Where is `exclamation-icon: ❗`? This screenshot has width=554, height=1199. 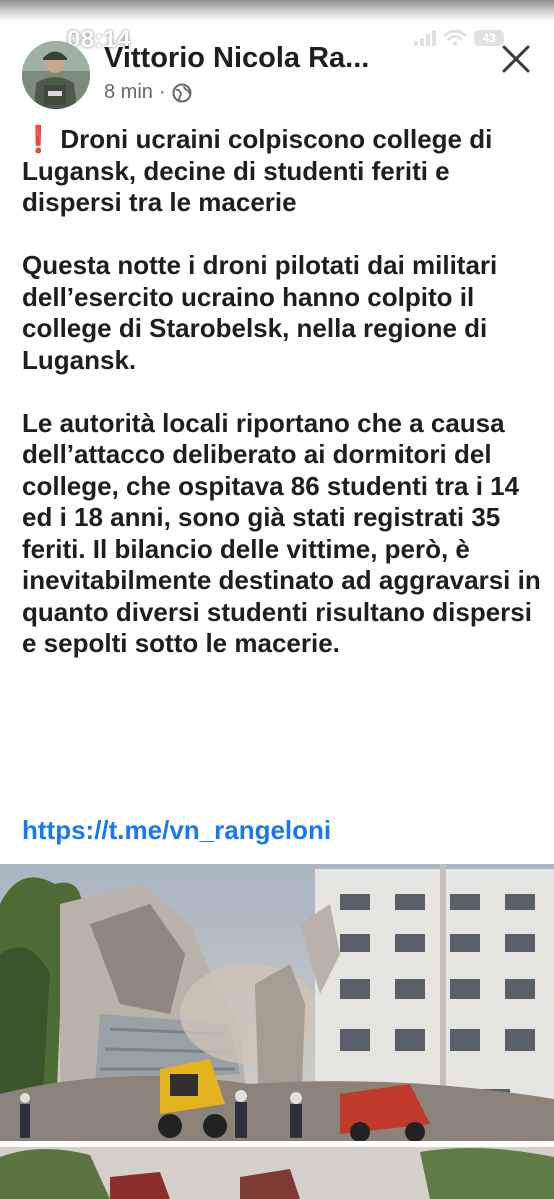 exclamation-icon: ❗ is located at coordinates (38, 139).